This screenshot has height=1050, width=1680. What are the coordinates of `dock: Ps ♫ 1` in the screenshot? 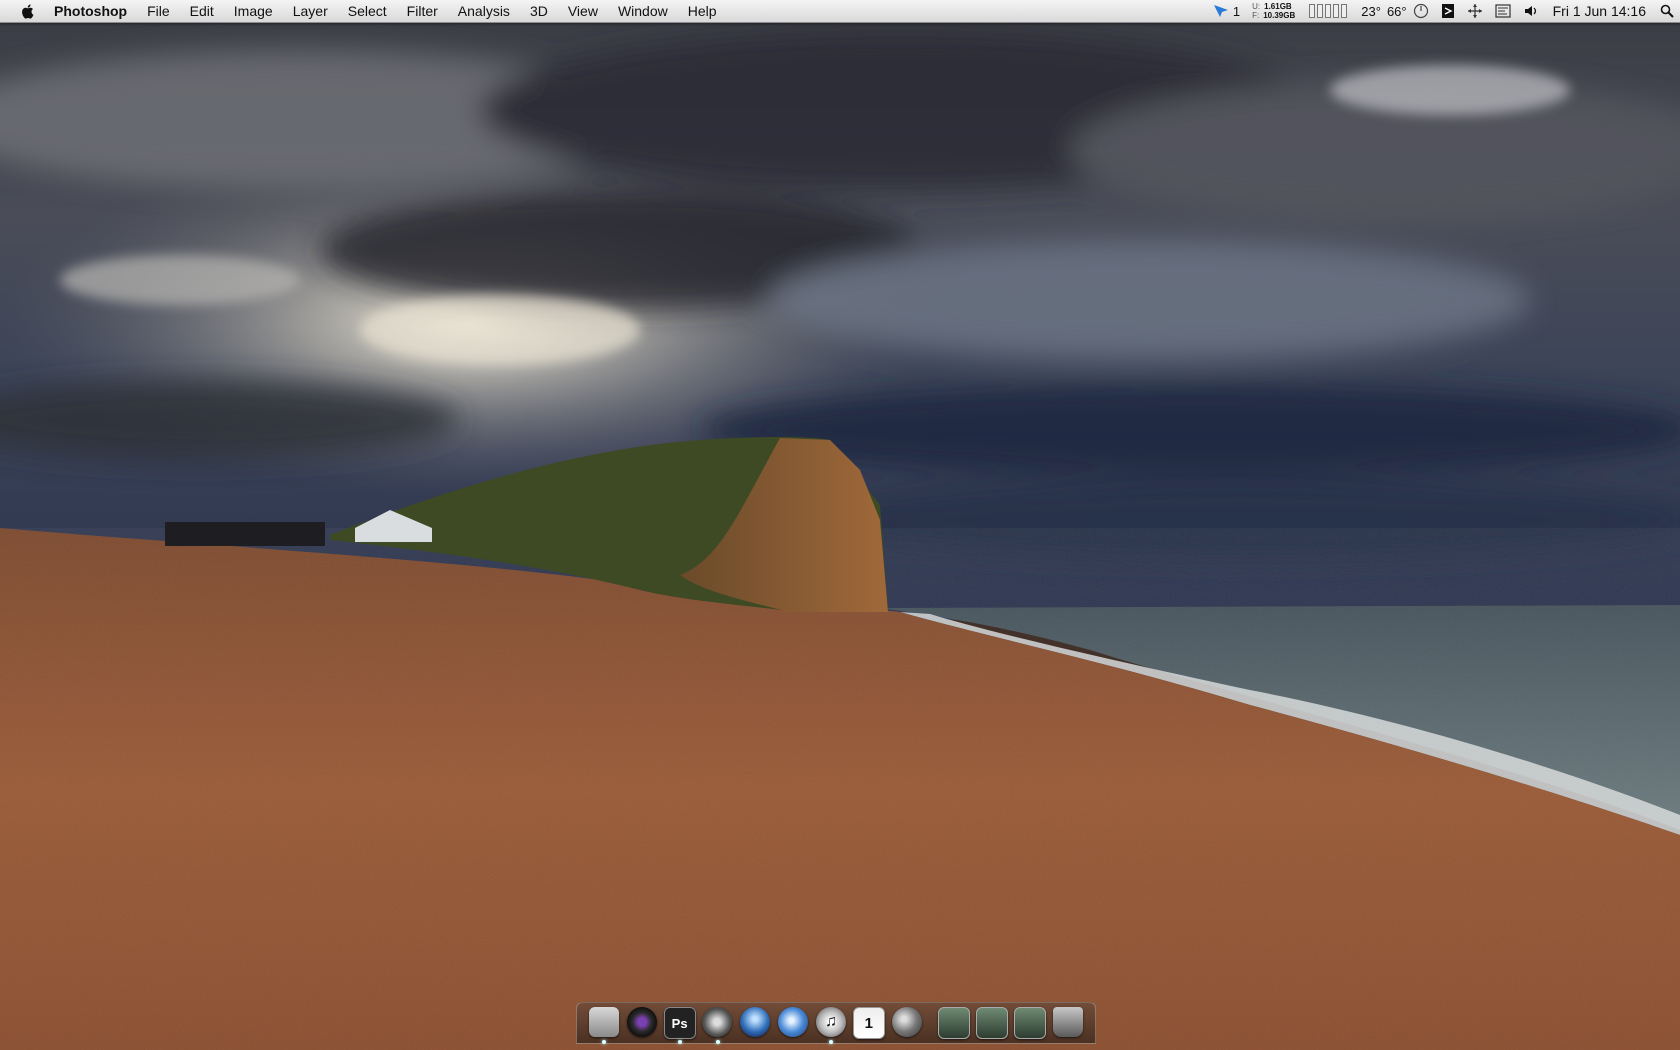 It's located at (836, 1023).